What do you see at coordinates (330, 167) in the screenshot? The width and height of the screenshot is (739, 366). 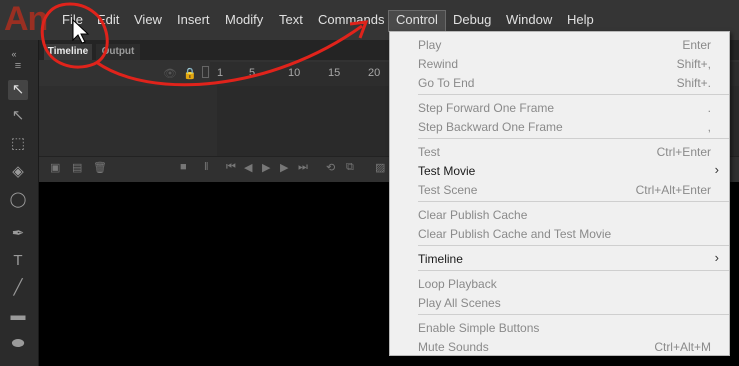 I see `loop-icon: ⟲` at bounding box center [330, 167].